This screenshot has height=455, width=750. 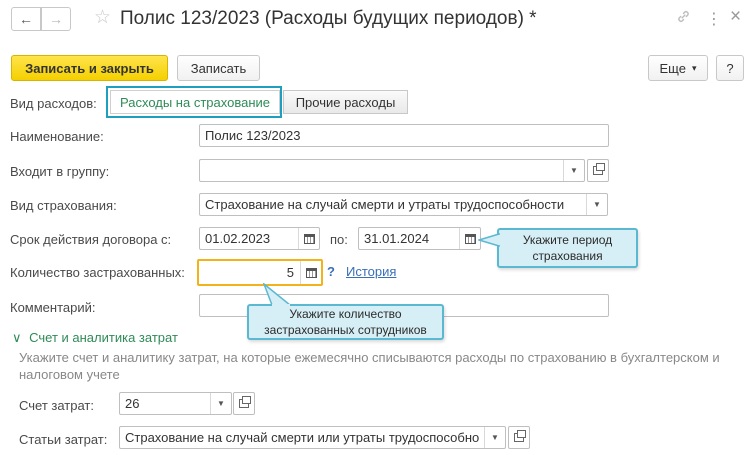 I want to click on arrow-left-icon: ←, so click(x=26, y=19).